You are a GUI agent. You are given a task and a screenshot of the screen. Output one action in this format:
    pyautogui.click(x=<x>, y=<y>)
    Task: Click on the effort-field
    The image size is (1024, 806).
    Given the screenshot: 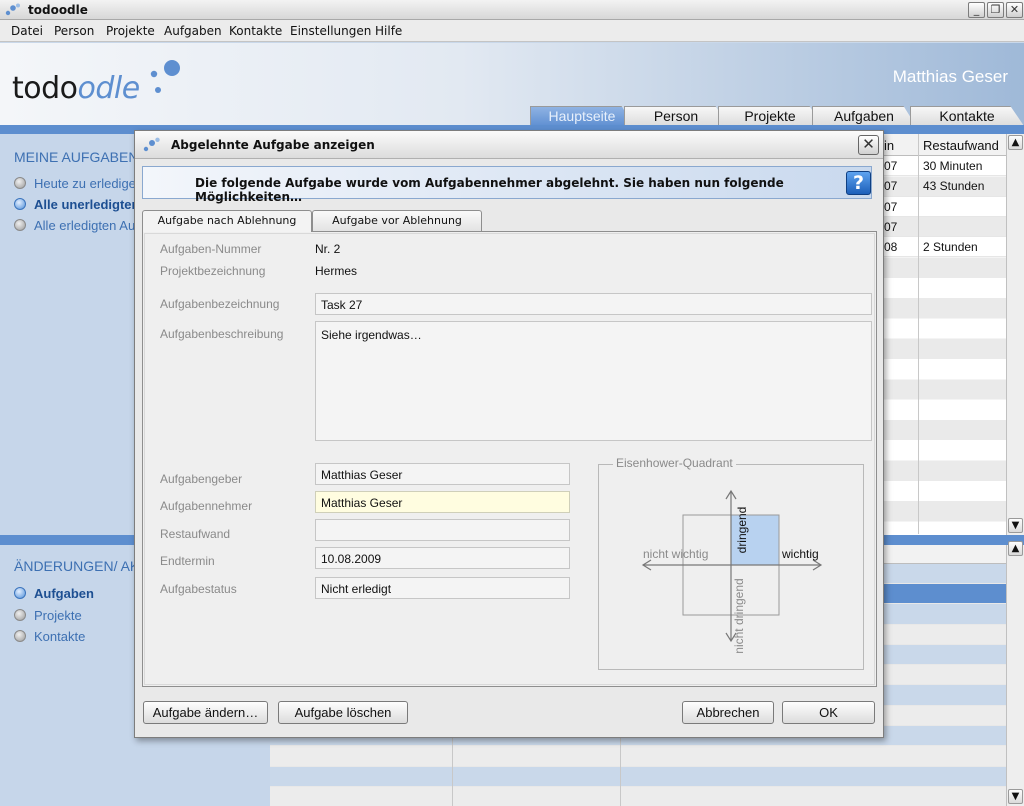 What is the action you would take?
    pyautogui.click(x=442, y=530)
    